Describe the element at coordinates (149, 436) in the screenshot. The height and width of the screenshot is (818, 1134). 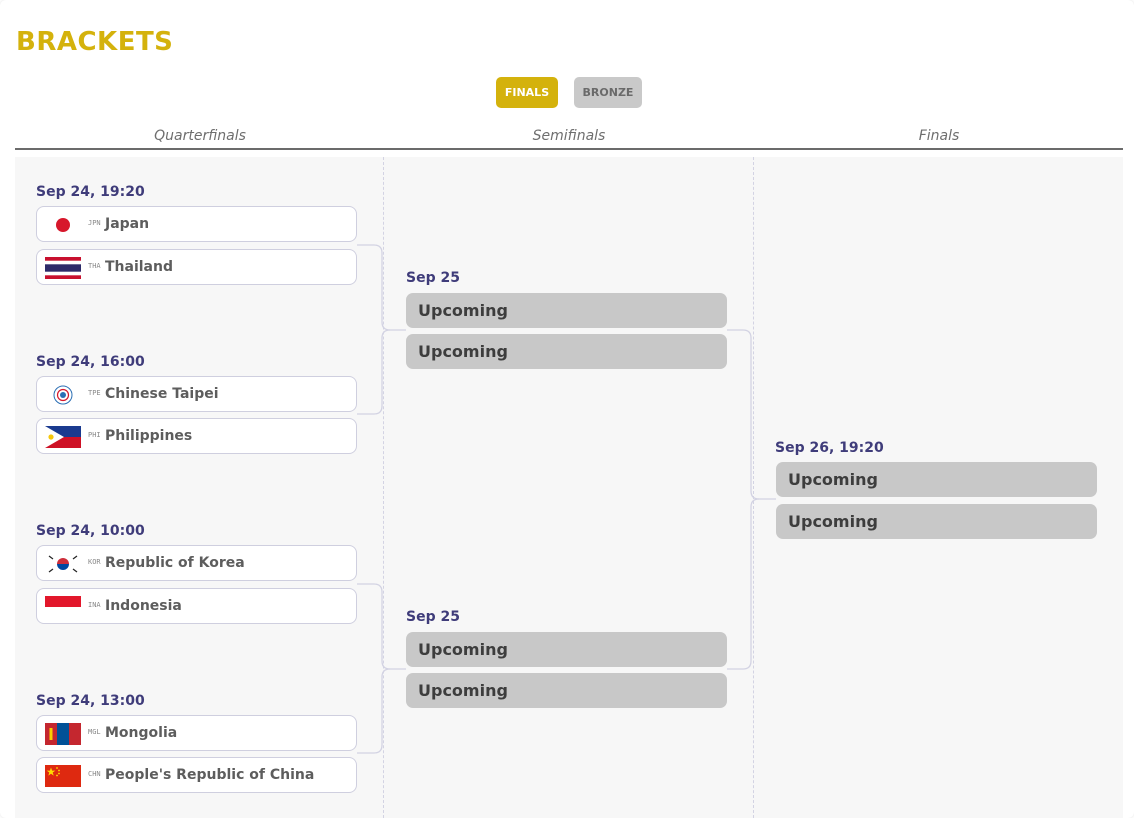
I see `team-name: Philippines` at that location.